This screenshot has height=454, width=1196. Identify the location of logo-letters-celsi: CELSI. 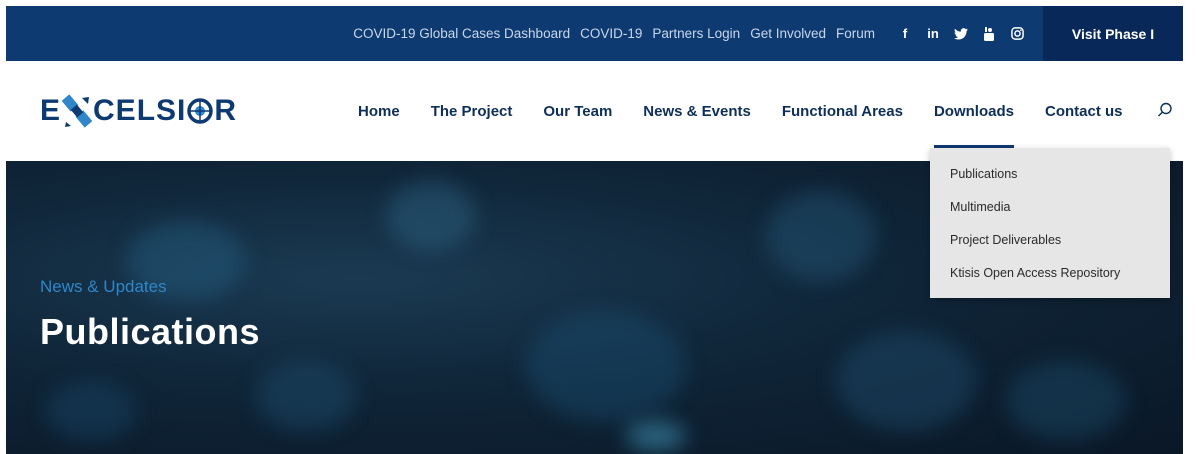
(140, 110).